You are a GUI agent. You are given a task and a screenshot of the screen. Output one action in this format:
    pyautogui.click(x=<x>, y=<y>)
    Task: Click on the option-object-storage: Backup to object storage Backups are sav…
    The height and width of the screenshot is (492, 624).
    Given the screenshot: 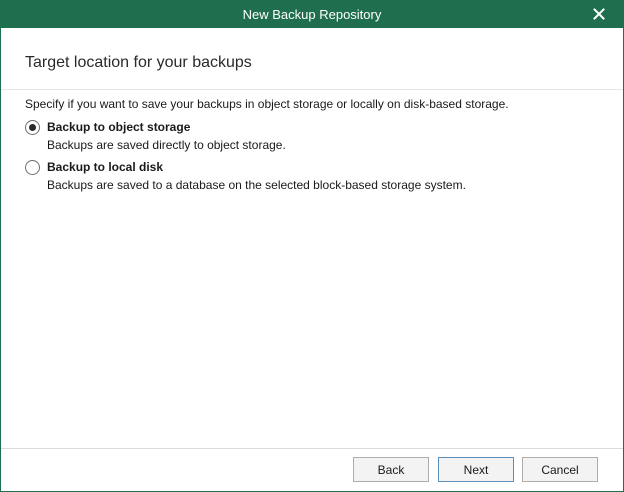 What is the action you would take?
    pyautogui.click(x=155, y=136)
    